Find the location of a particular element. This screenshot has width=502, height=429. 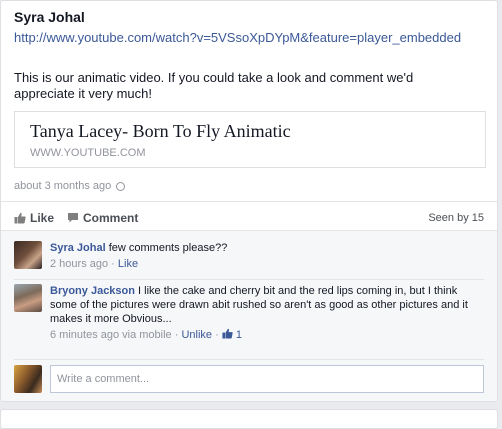

post-timestamp: about 3 months ago is located at coordinates (62, 186).